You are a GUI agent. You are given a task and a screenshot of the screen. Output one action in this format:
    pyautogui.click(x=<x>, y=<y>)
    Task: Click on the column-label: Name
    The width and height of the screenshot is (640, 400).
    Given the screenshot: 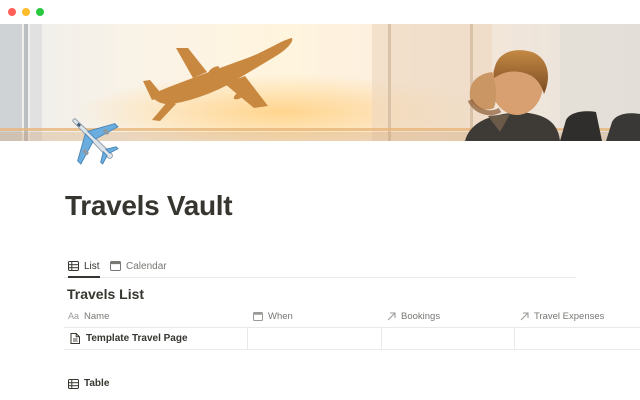 What is the action you would take?
    pyautogui.click(x=97, y=316)
    